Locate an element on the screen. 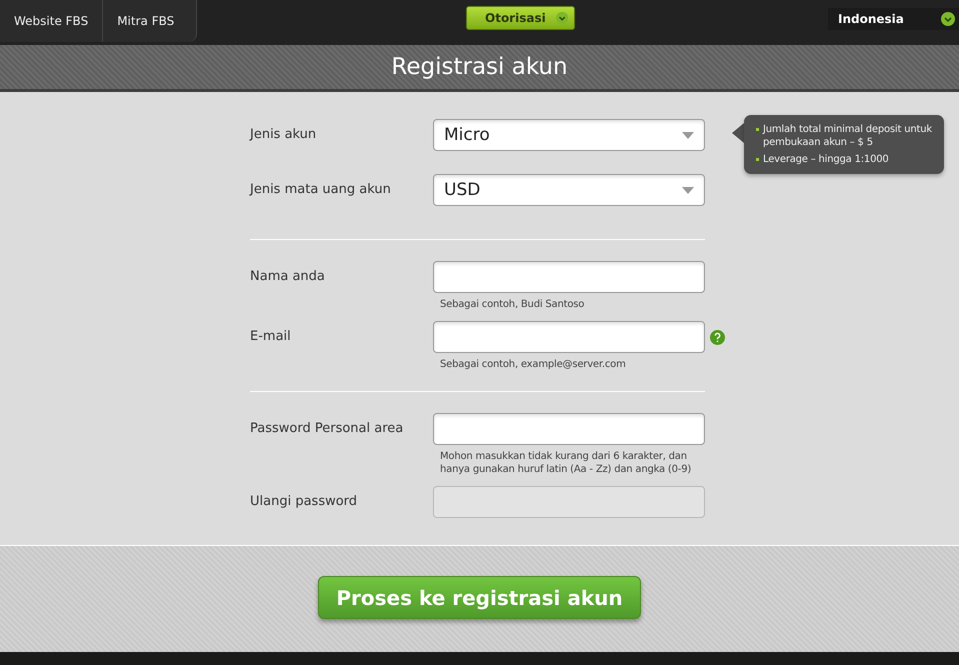 This screenshot has width=959, height=665. login-button: Otorisasi is located at coordinates (520, 18).